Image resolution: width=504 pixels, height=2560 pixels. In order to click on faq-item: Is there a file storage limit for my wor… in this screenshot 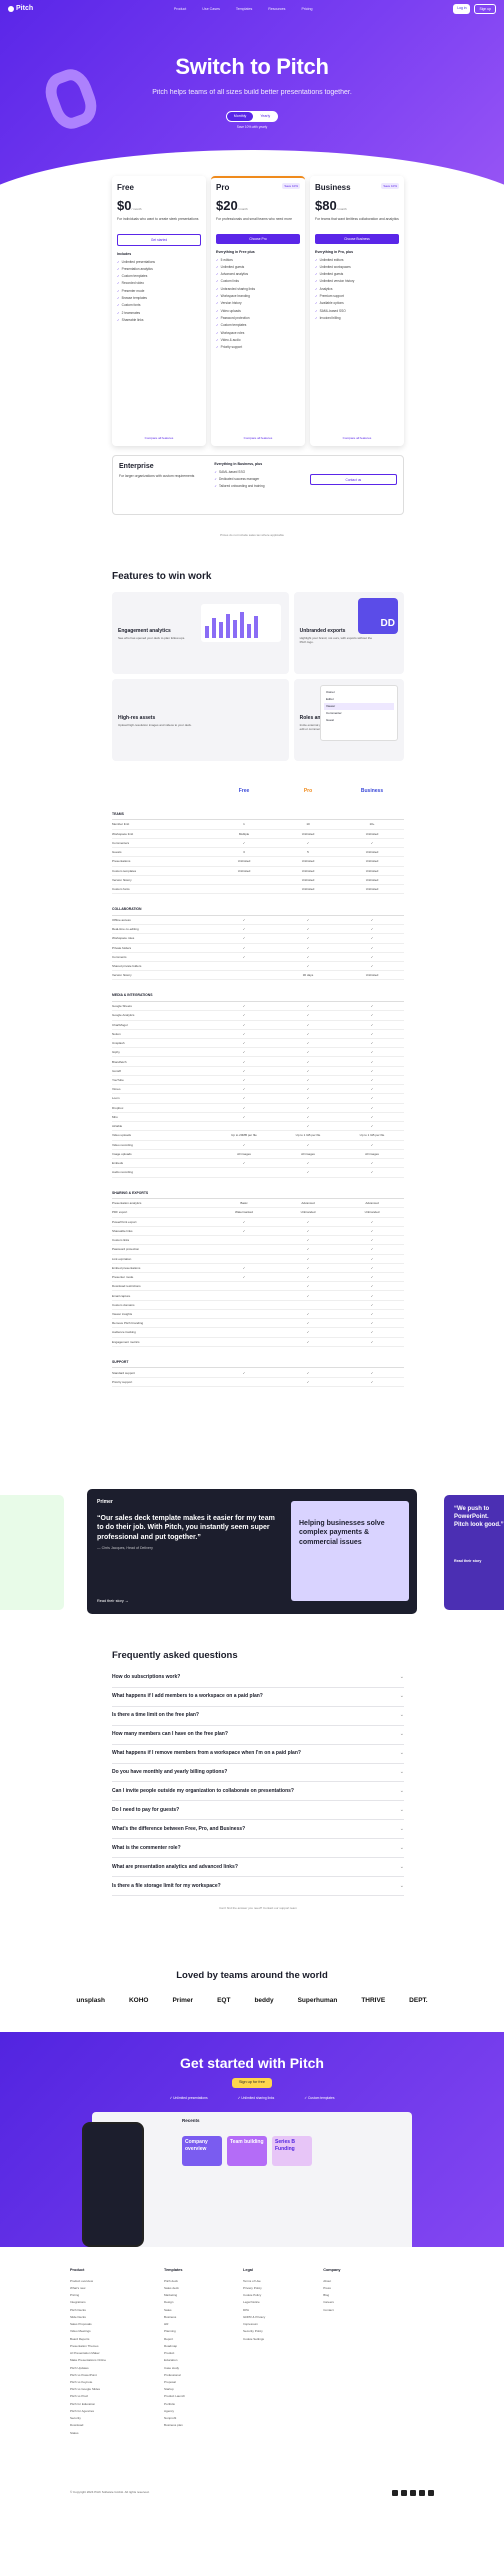, I will do `click(258, 1887)`.